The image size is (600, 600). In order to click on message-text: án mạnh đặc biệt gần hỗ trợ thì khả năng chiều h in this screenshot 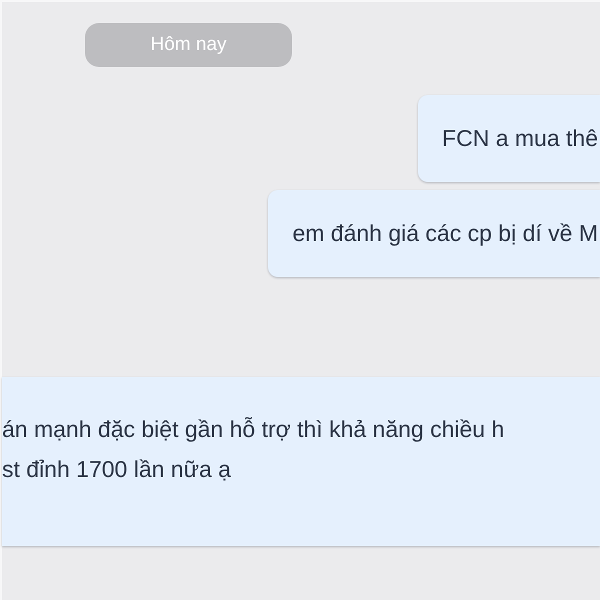, I will do `click(254, 429)`.